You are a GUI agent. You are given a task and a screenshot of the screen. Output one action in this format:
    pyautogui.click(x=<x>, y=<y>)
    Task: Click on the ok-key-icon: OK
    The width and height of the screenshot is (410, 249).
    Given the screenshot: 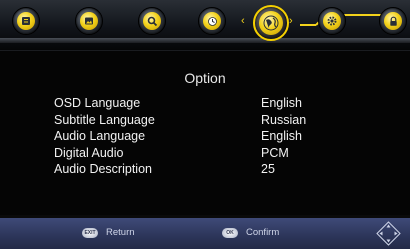 What is the action you would take?
    pyautogui.click(x=230, y=232)
    